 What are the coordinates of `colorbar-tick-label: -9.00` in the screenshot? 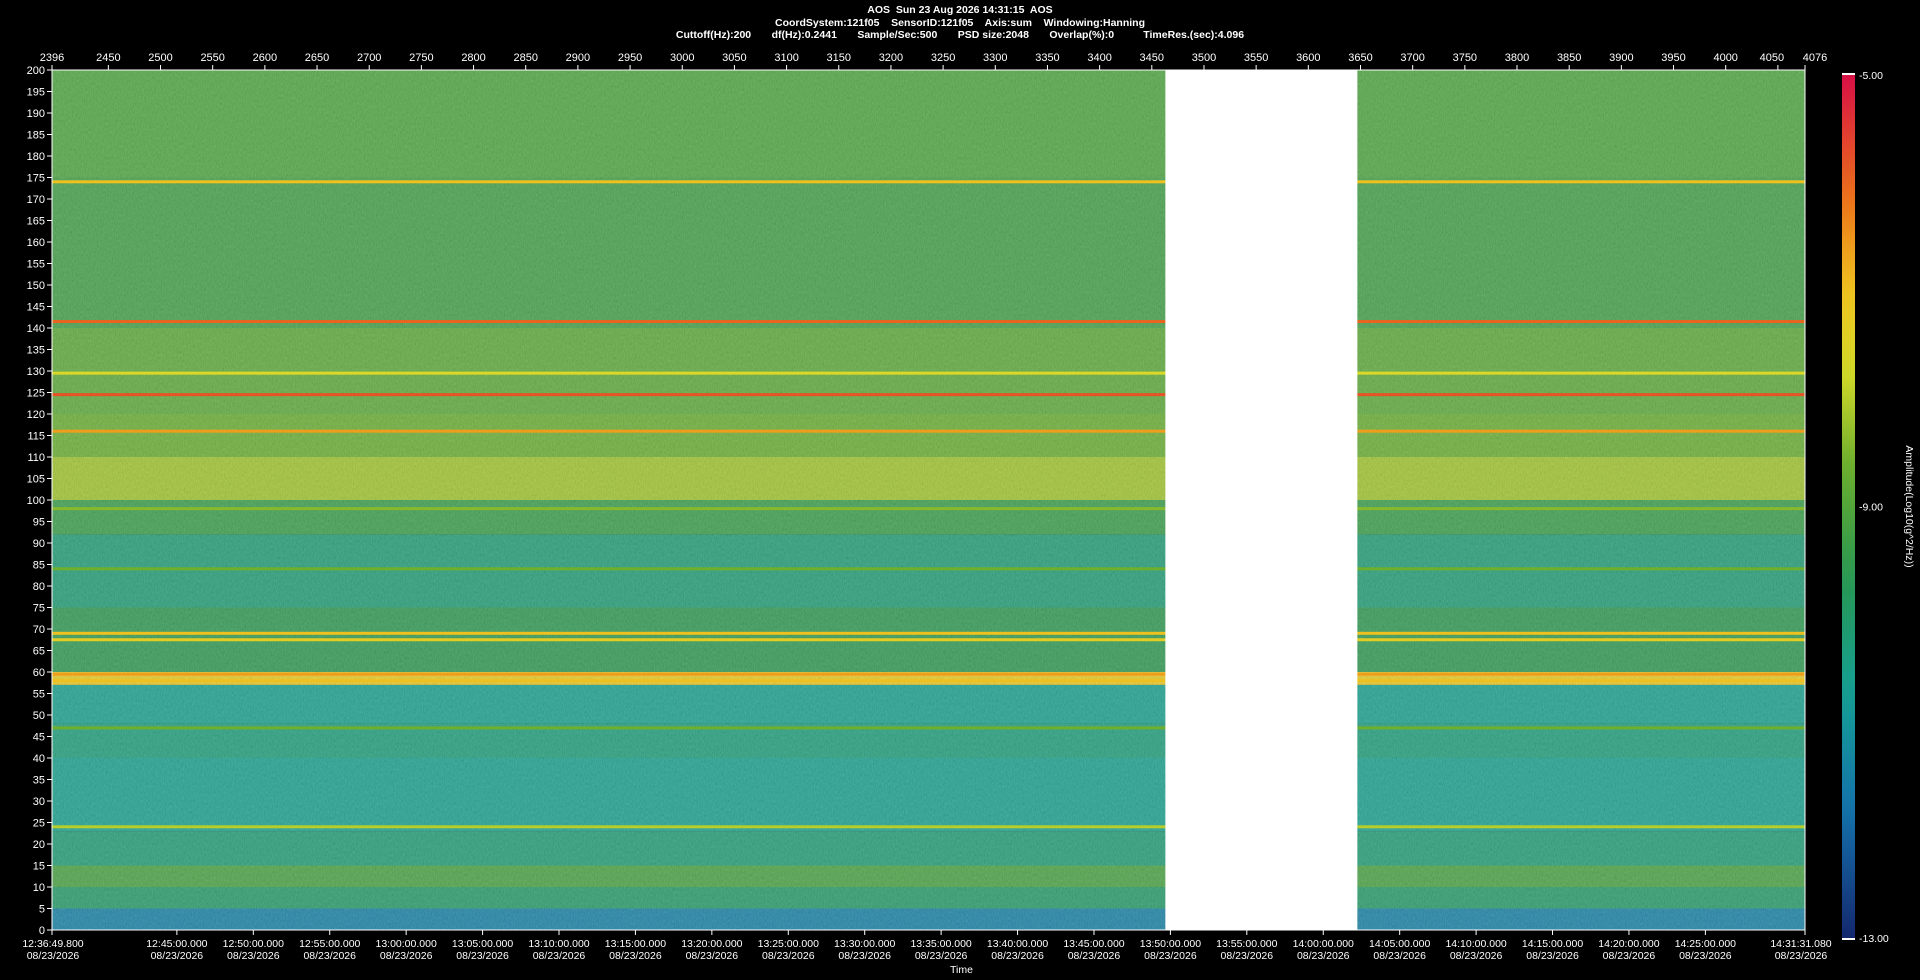 It's located at (1871, 508).